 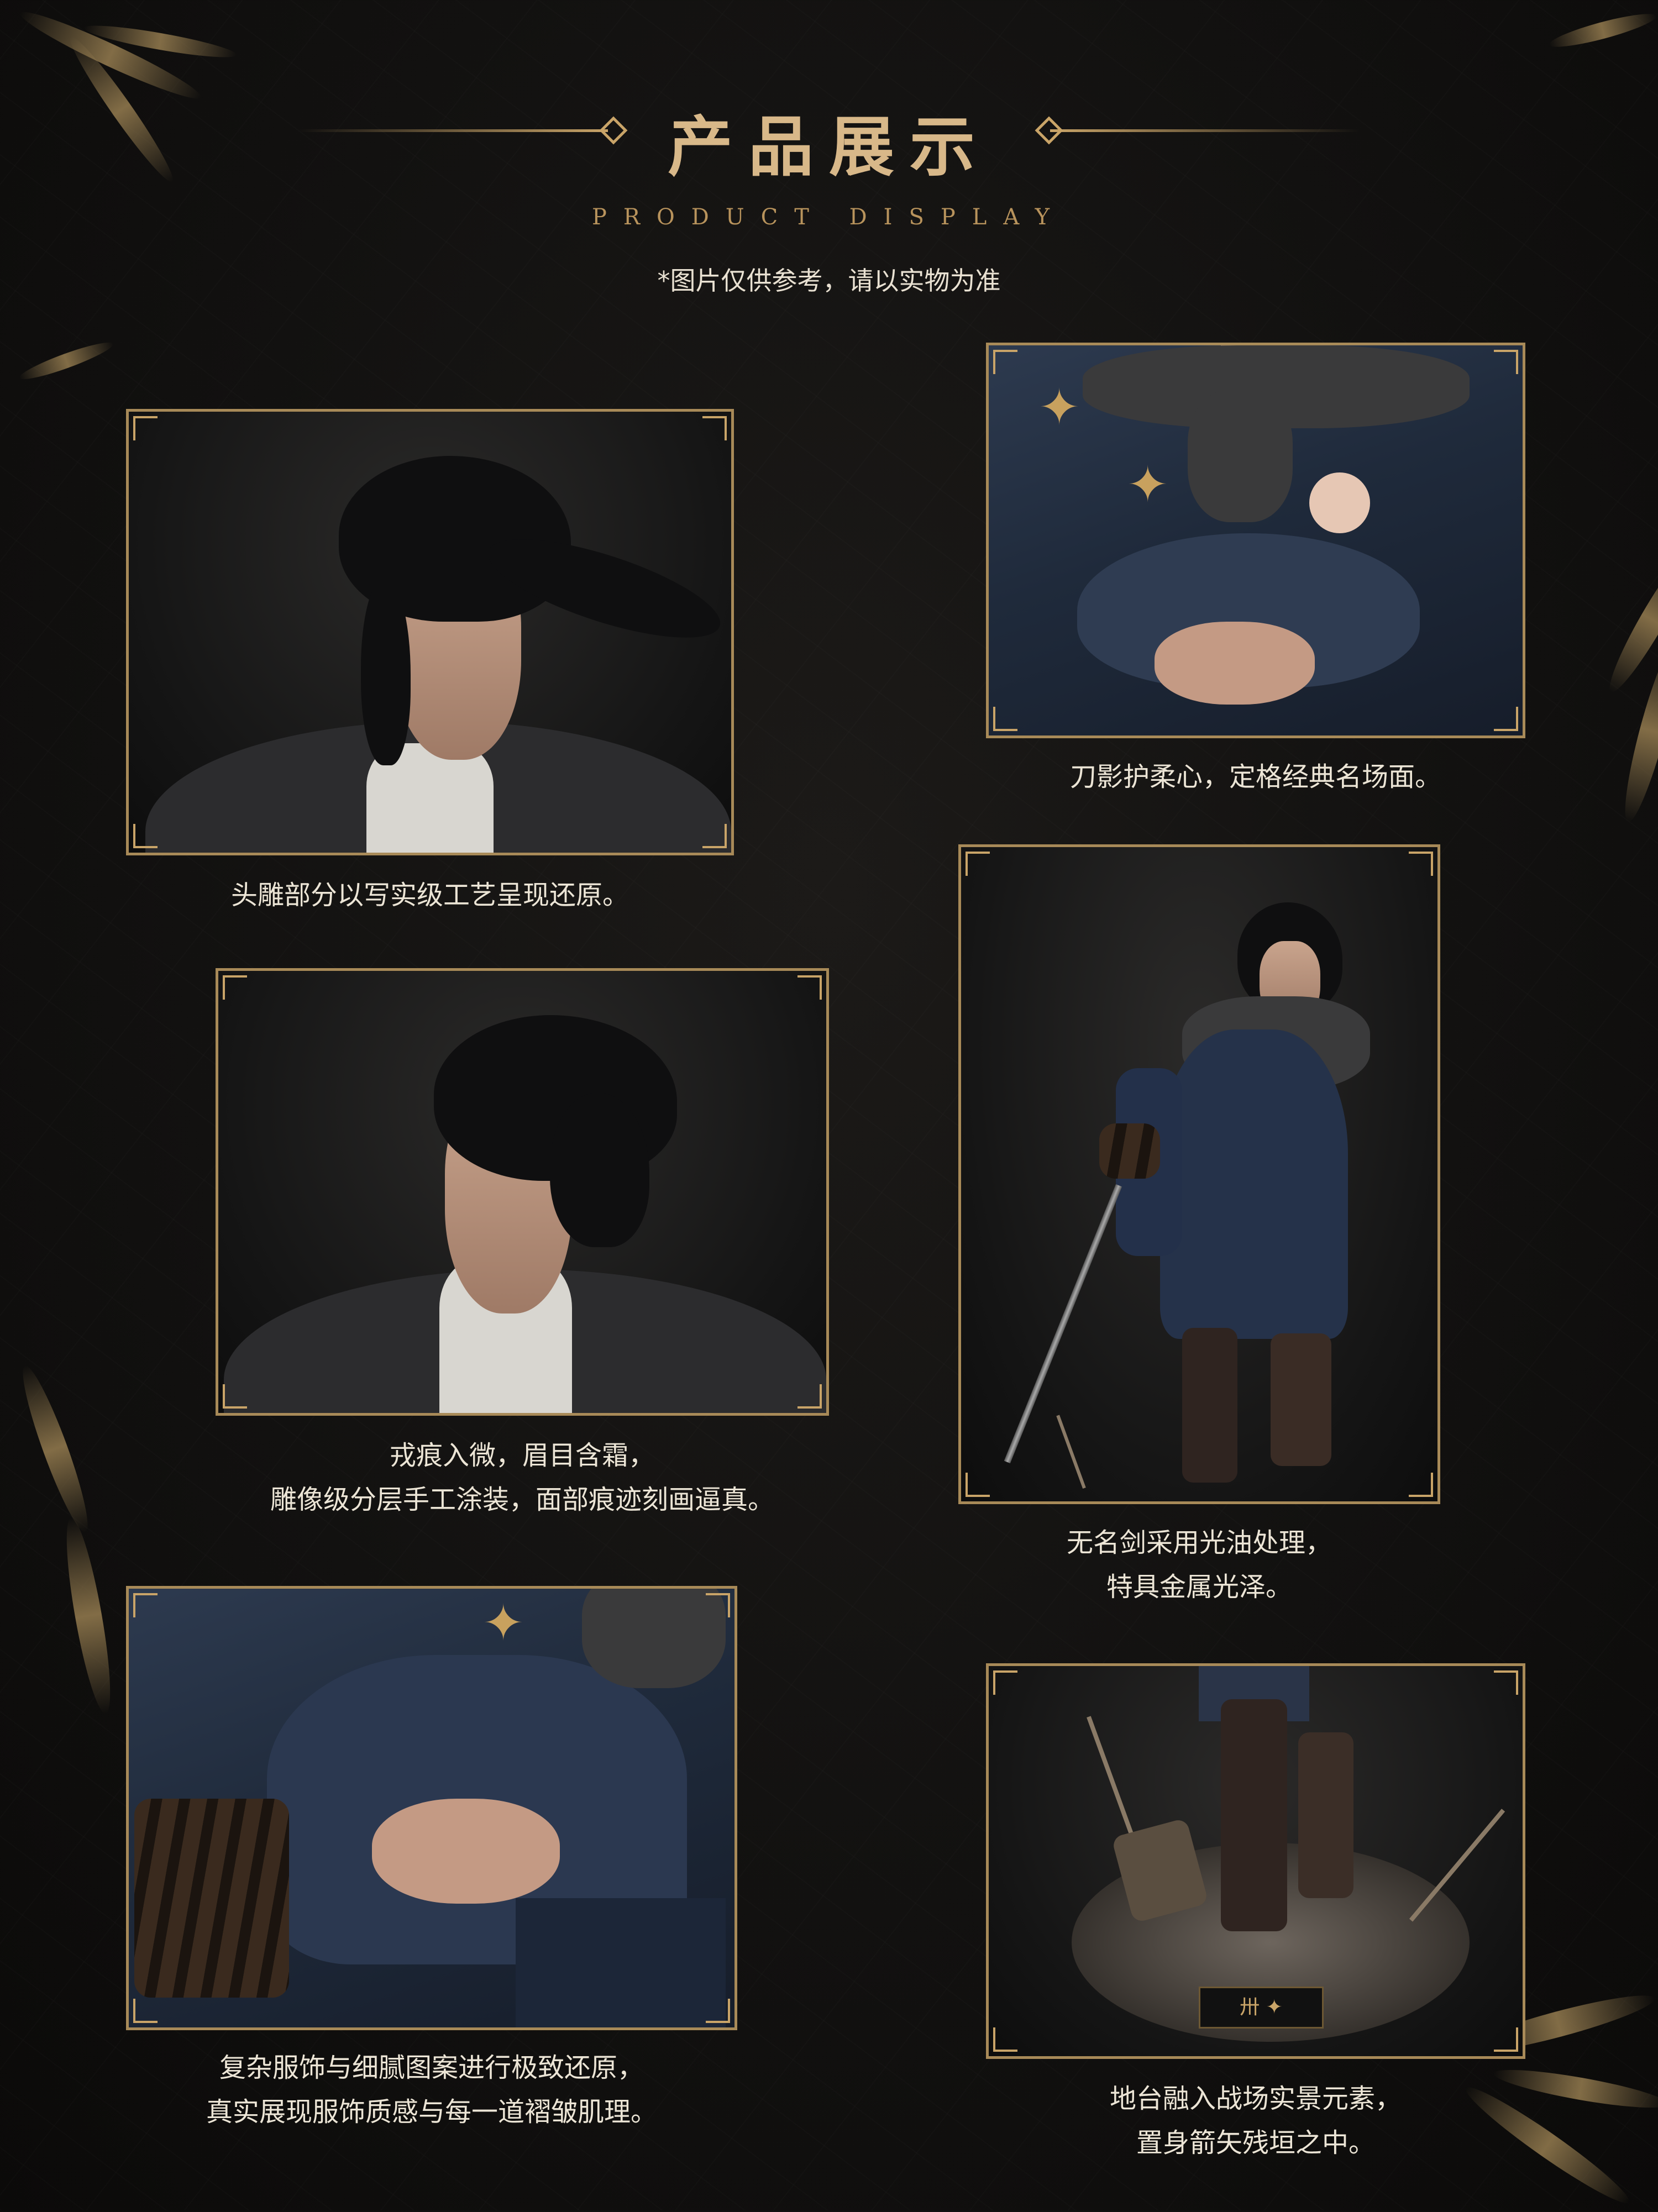 I want to click on disclaimer-note: *图片仅供参考，请以实物为准, so click(x=829, y=281).